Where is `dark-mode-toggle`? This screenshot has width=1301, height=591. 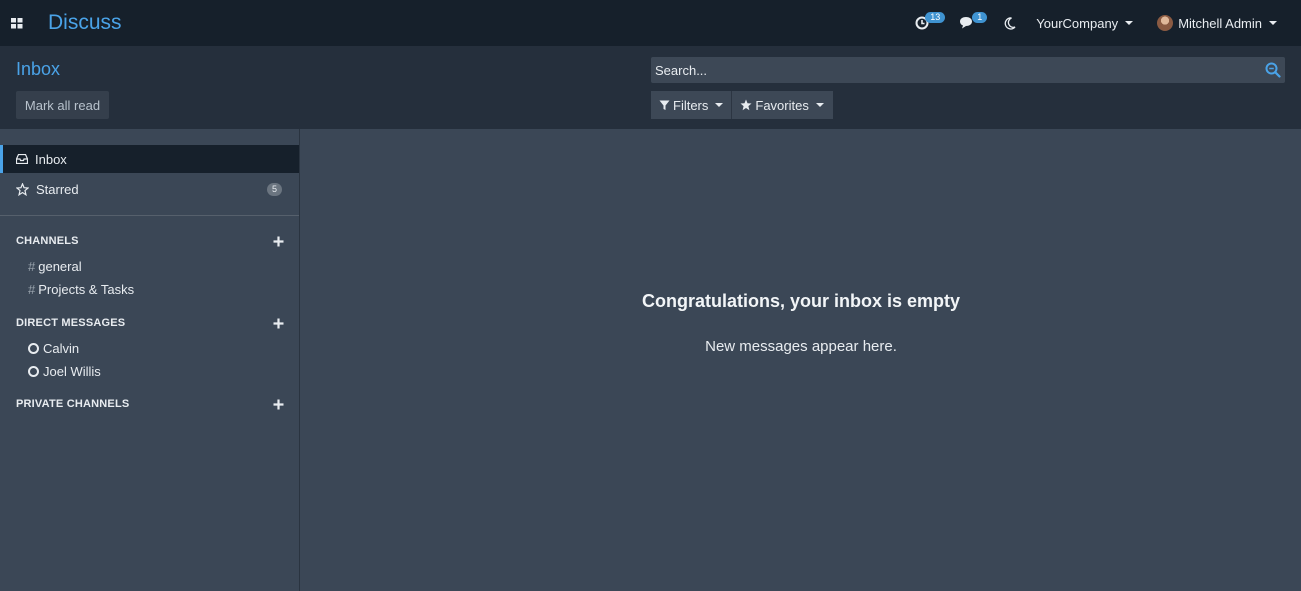 dark-mode-toggle is located at coordinates (1010, 23).